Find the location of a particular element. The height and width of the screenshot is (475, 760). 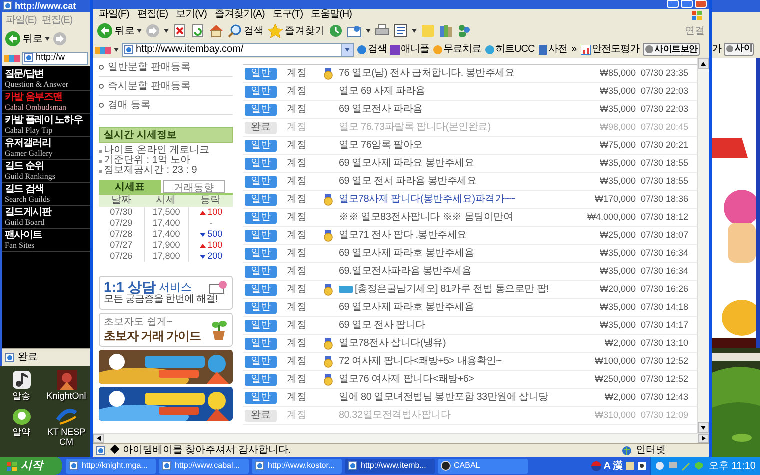

ime-indicator: A is located at coordinates (607, 466).